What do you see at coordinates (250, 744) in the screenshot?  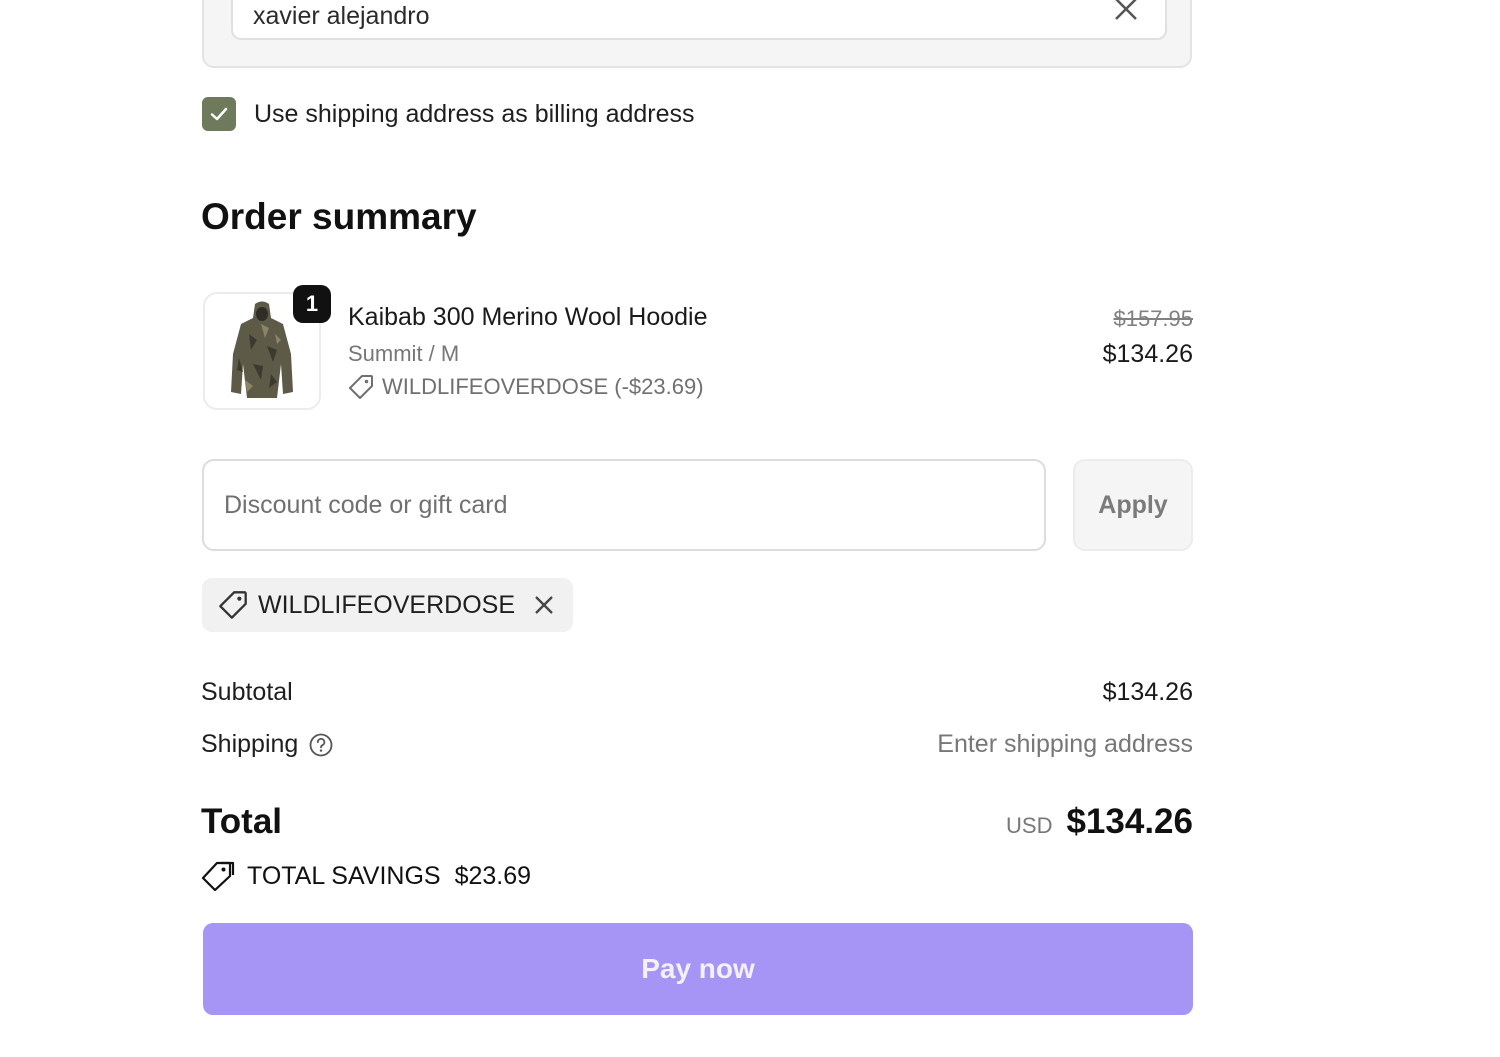 I see `shipping-label: Shipping` at bounding box center [250, 744].